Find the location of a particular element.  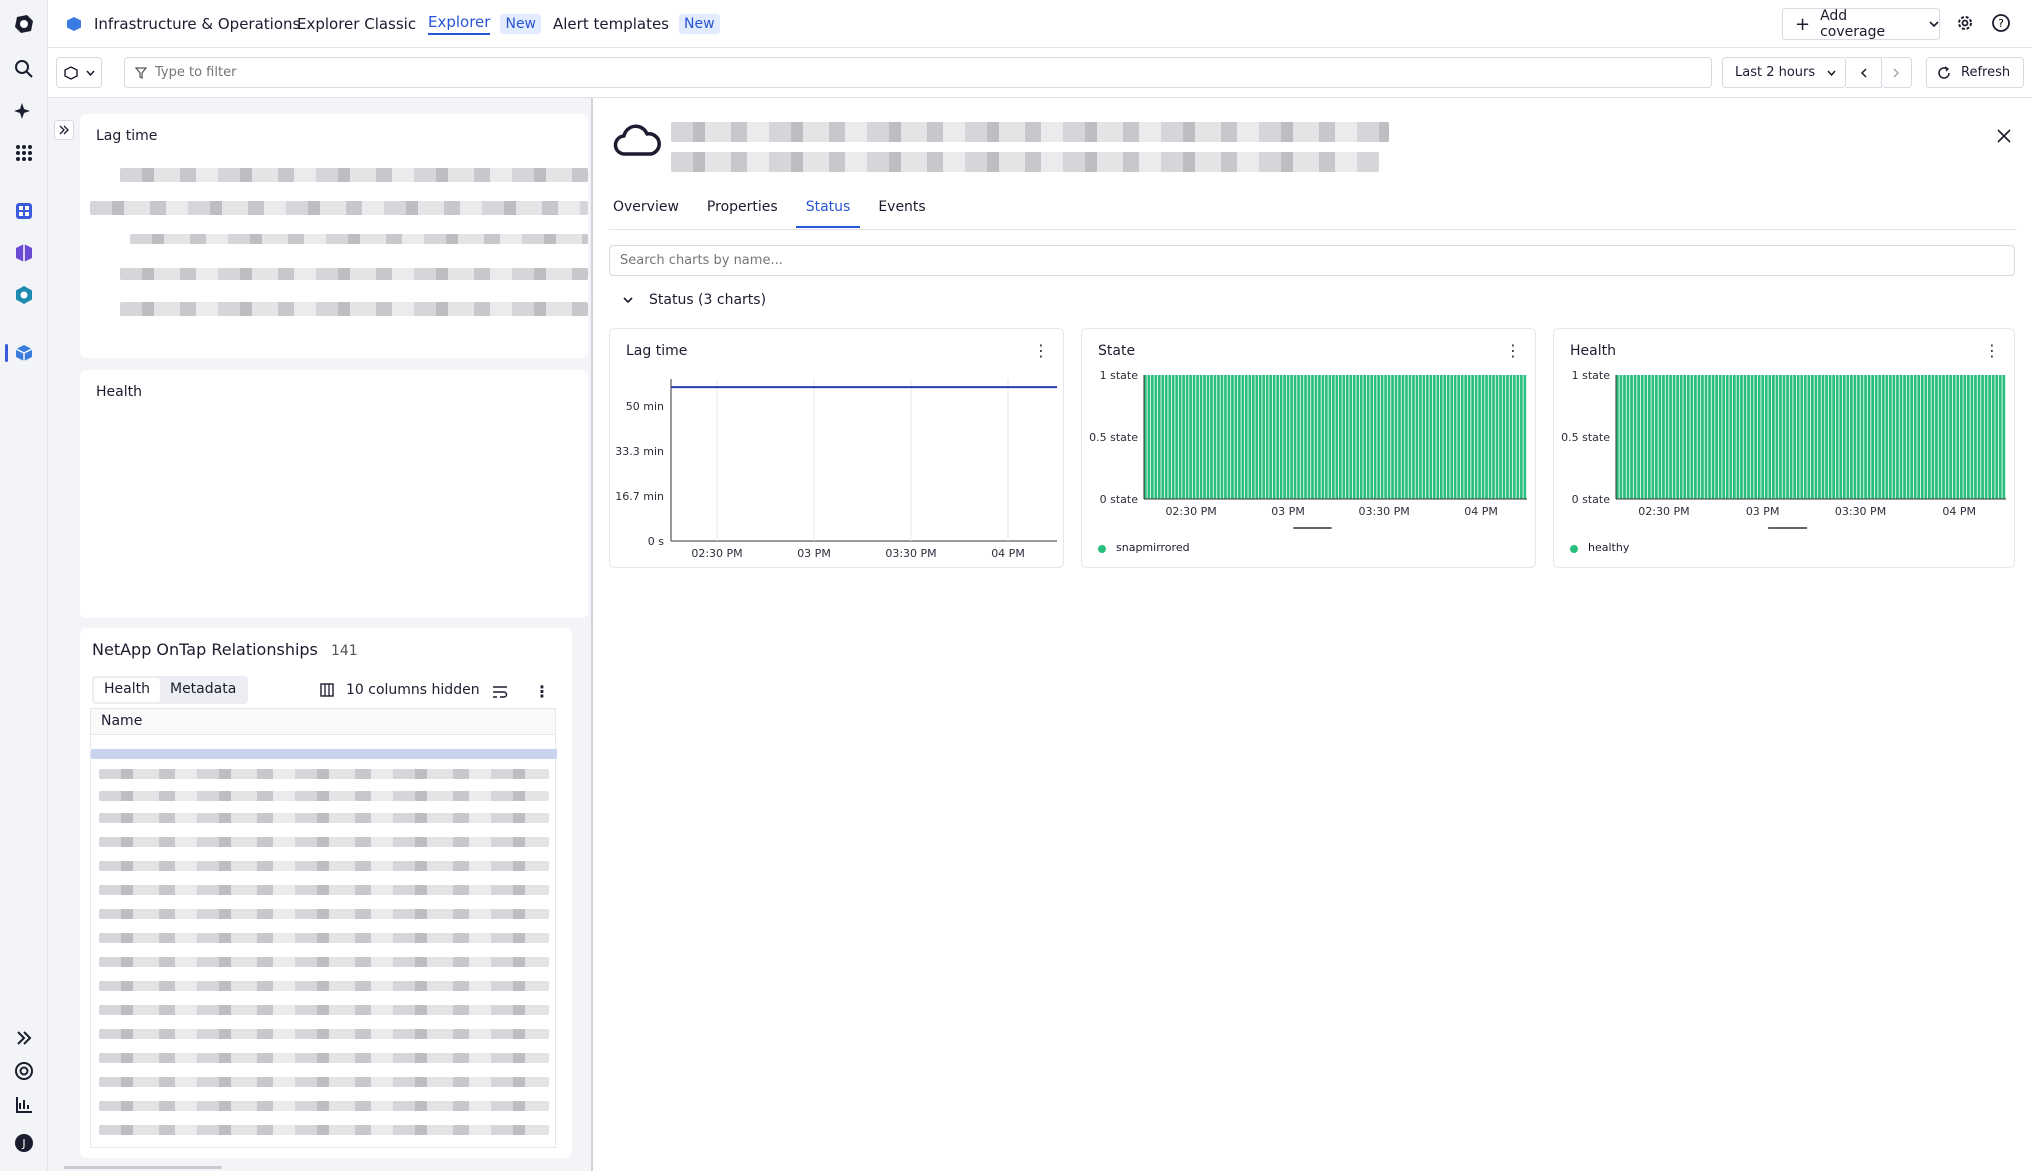

legend-label: snapmirrored is located at coordinates (1153, 547).